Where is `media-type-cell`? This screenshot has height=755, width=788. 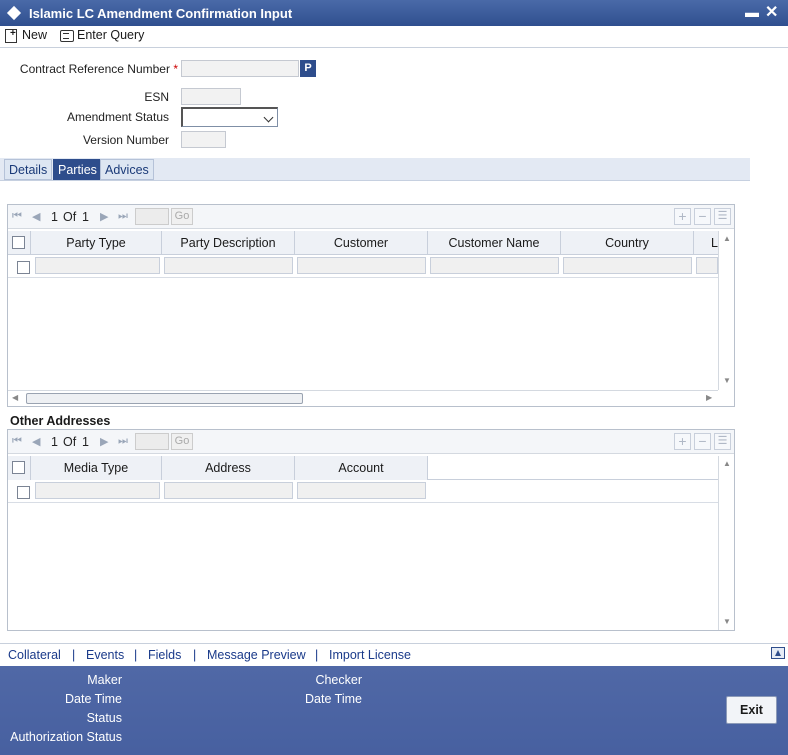
media-type-cell is located at coordinates (97, 490).